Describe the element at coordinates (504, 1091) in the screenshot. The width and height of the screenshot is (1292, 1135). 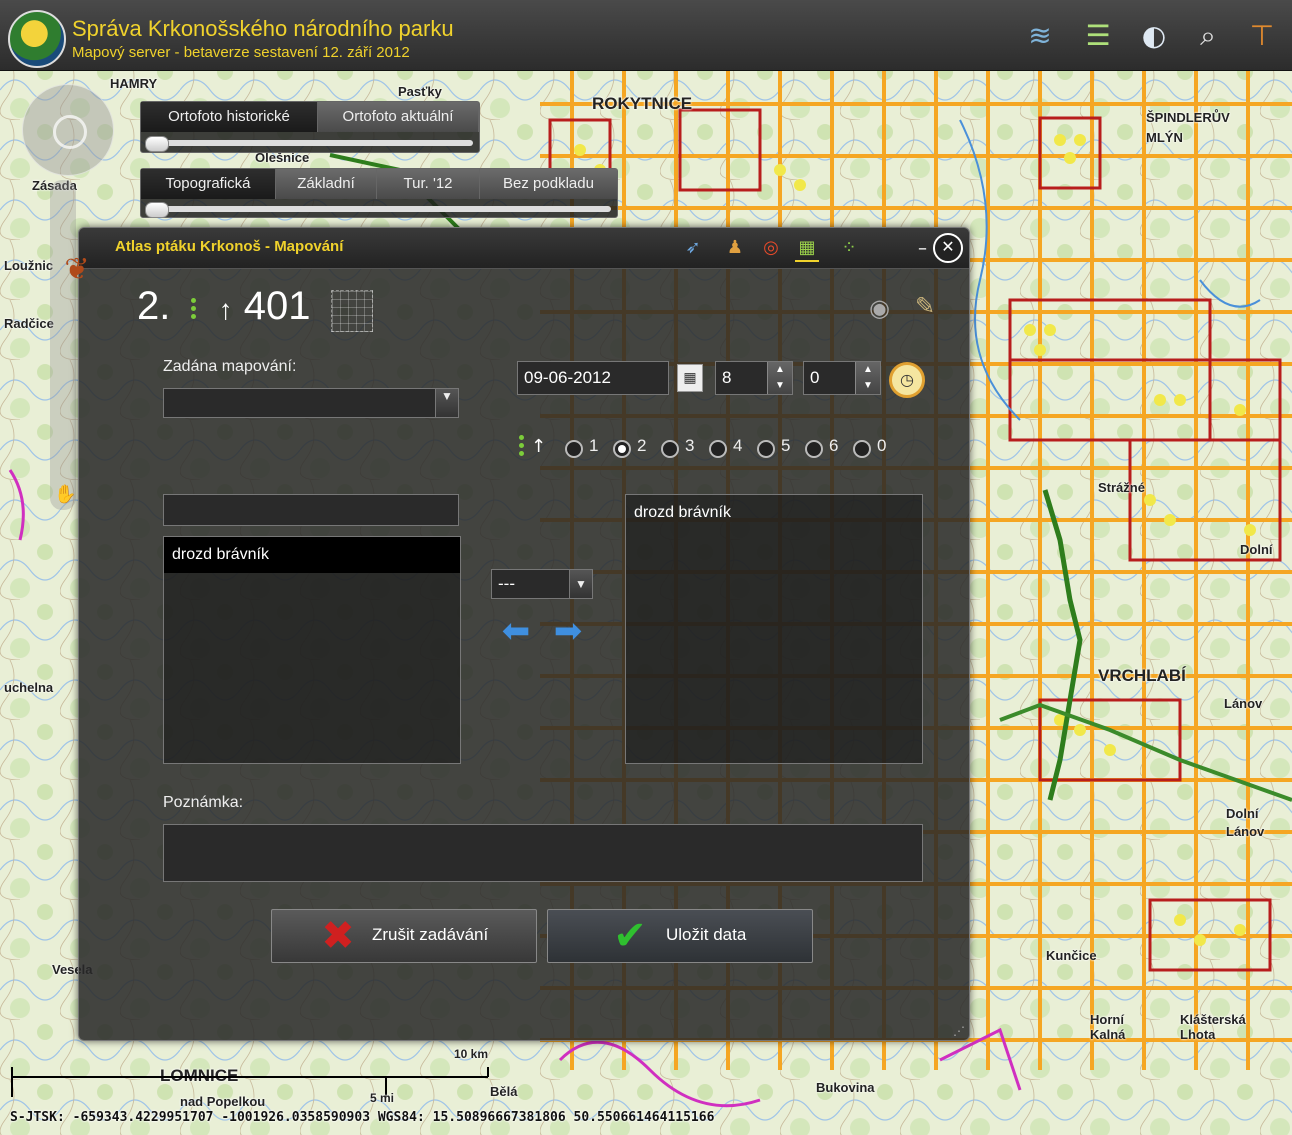
I see `map-label-bela: Bělá` at that location.